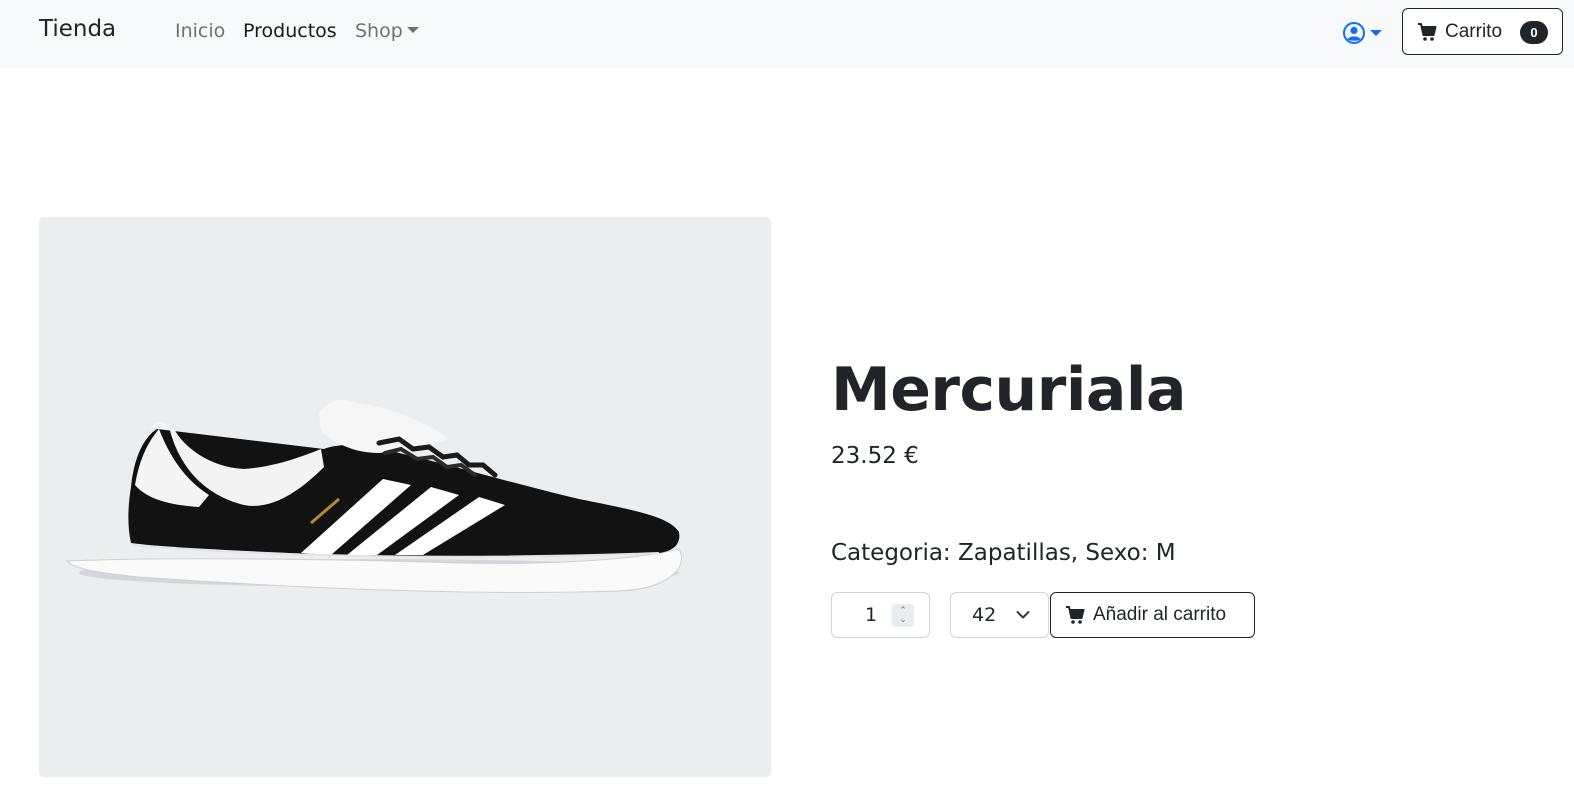 The width and height of the screenshot is (1574, 791). What do you see at coordinates (903, 620) in the screenshot?
I see `chevron-down-icon: ⌄` at bounding box center [903, 620].